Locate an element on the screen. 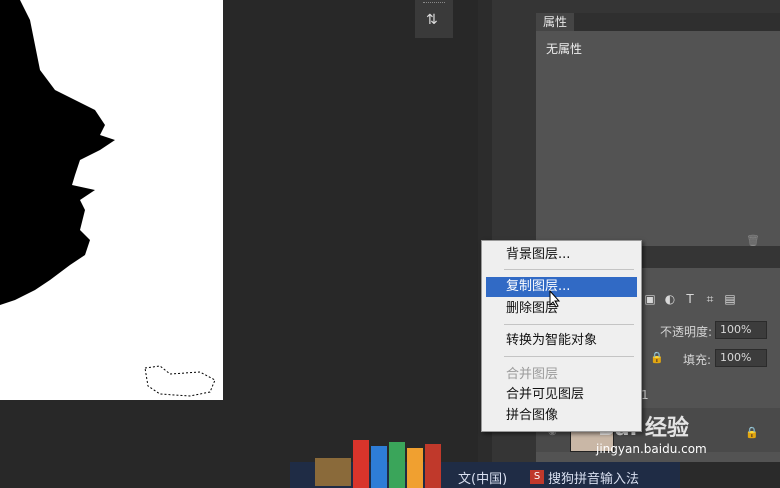  opacity-field: 100% is located at coordinates (741, 330).